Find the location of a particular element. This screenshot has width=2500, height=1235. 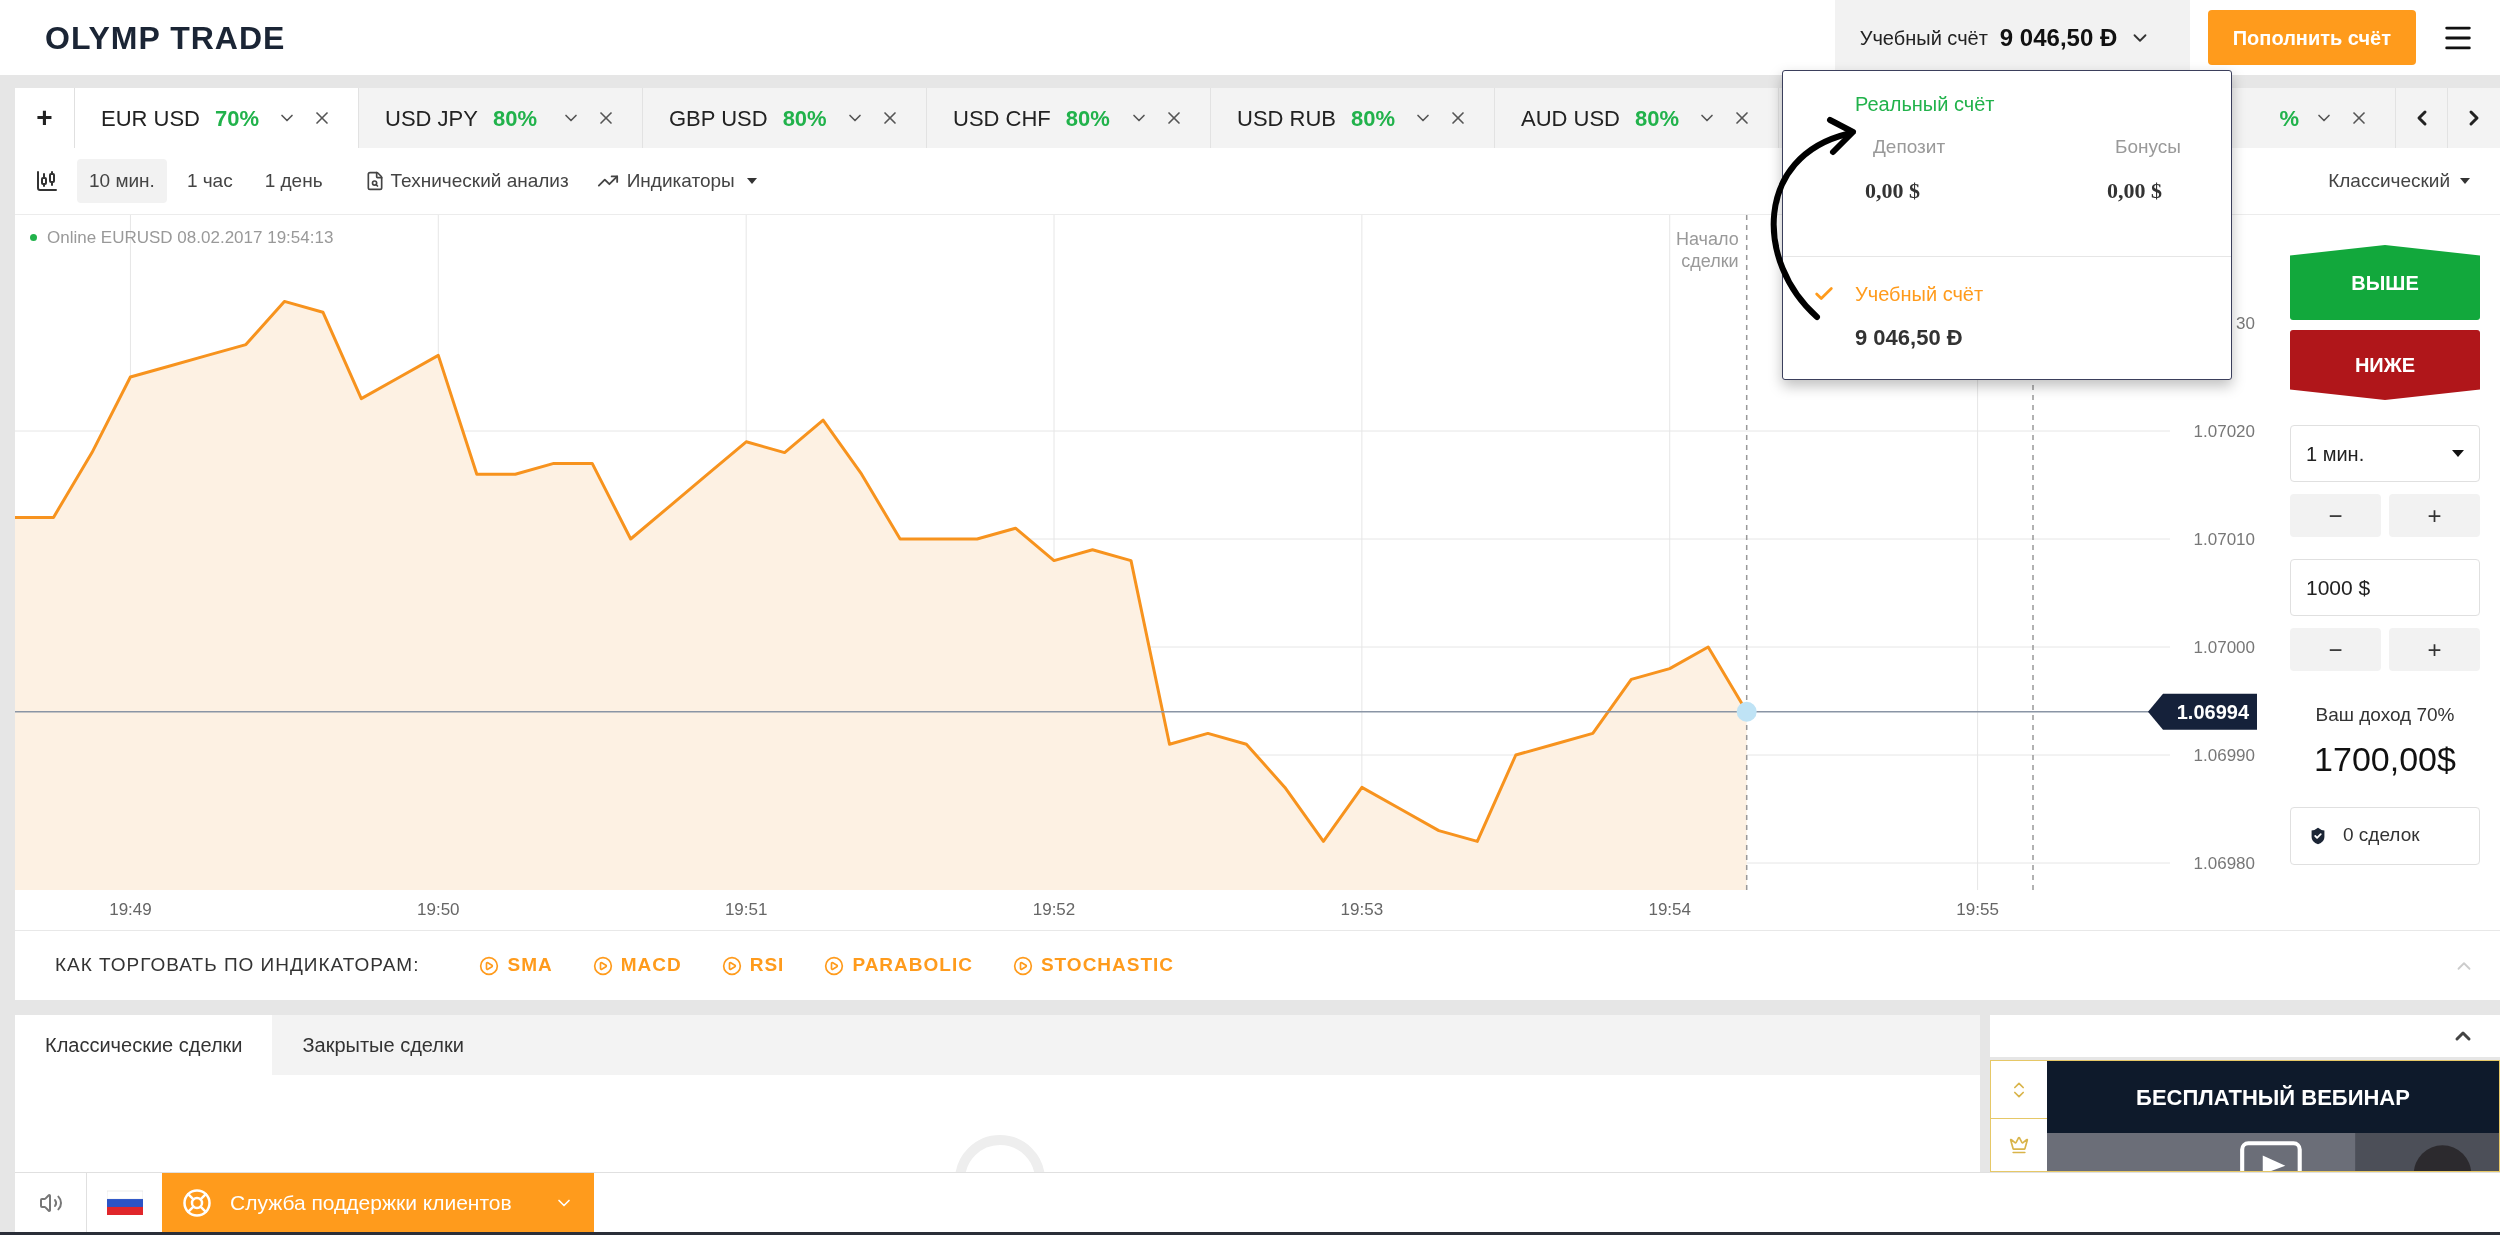

lifebuoy-icon is located at coordinates (197, 1202).